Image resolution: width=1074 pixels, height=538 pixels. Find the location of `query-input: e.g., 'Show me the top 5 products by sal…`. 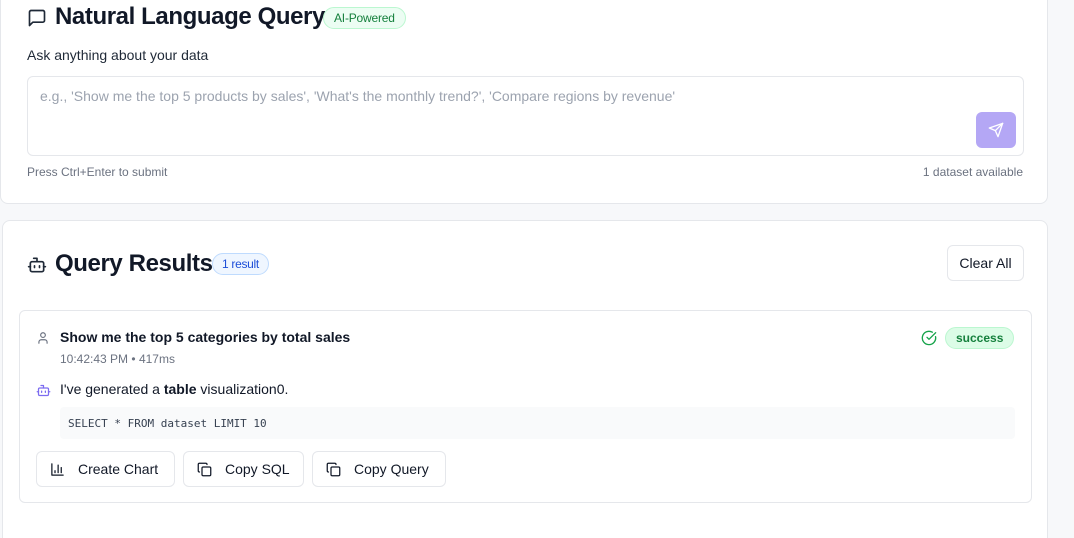

query-input: e.g., 'Show me the top 5 products by sal… is located at coordinates (525, 116).